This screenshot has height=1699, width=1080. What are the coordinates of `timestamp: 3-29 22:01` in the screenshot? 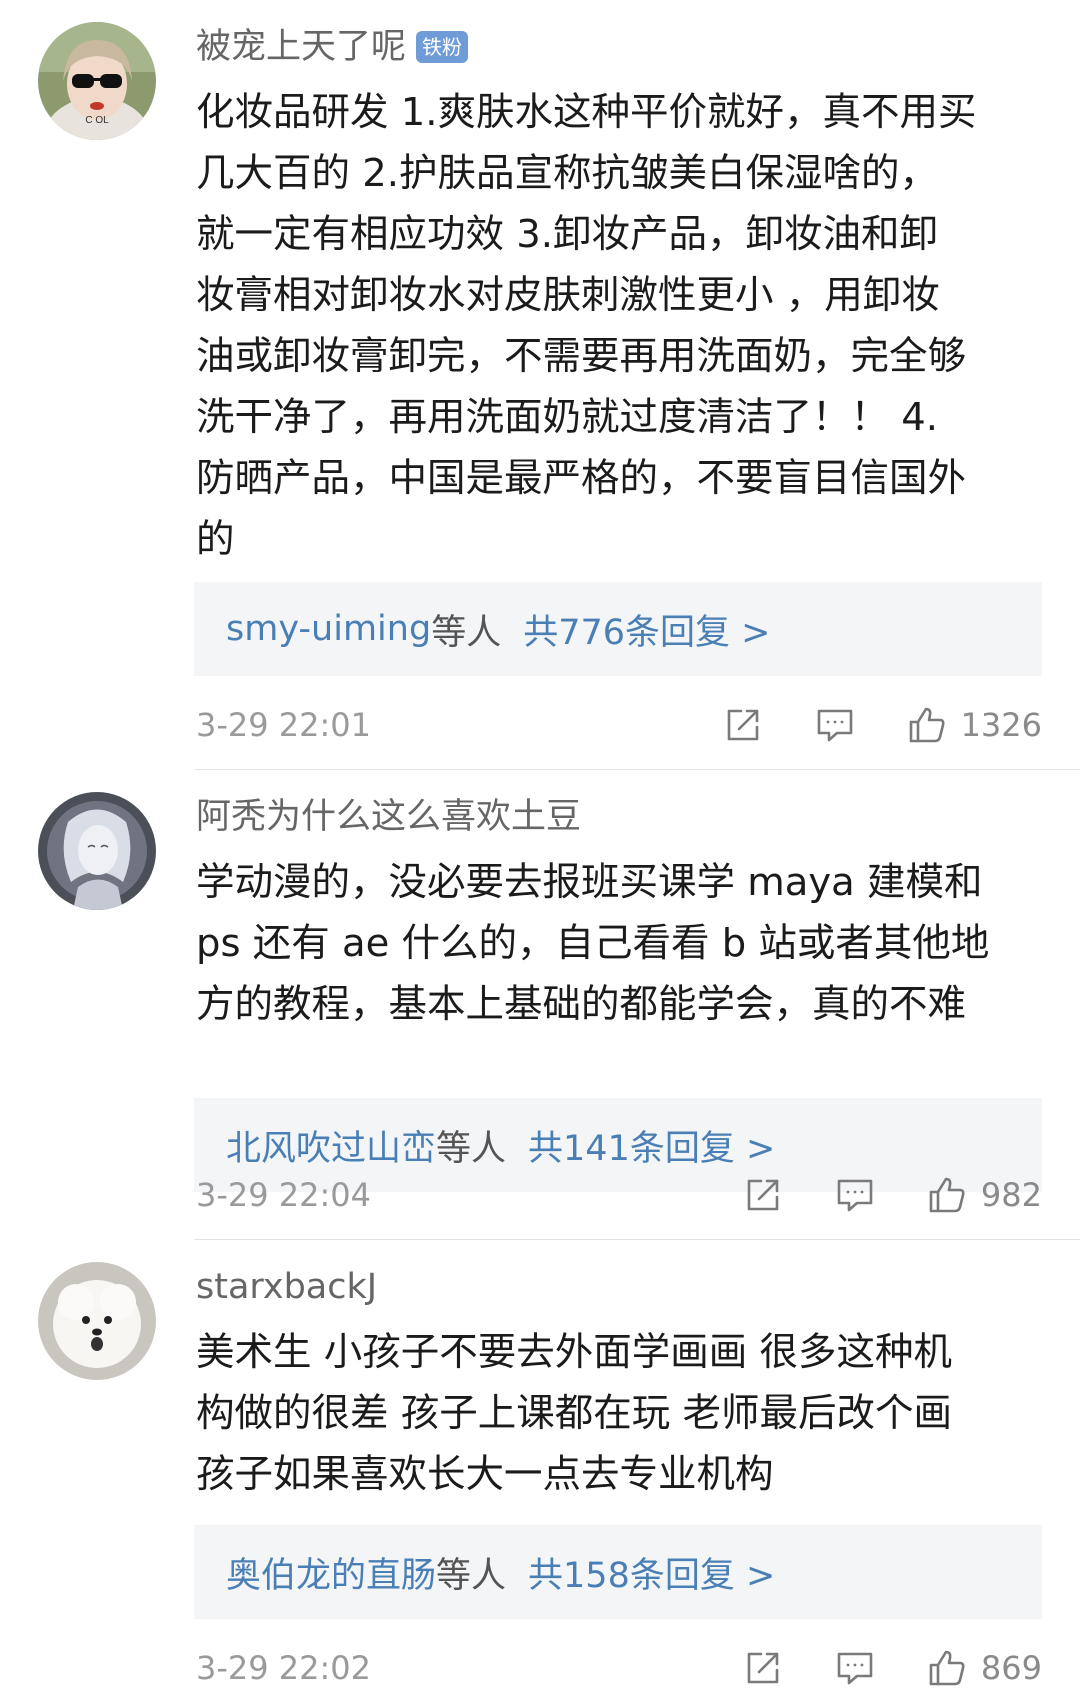 It's located at (284, 725).